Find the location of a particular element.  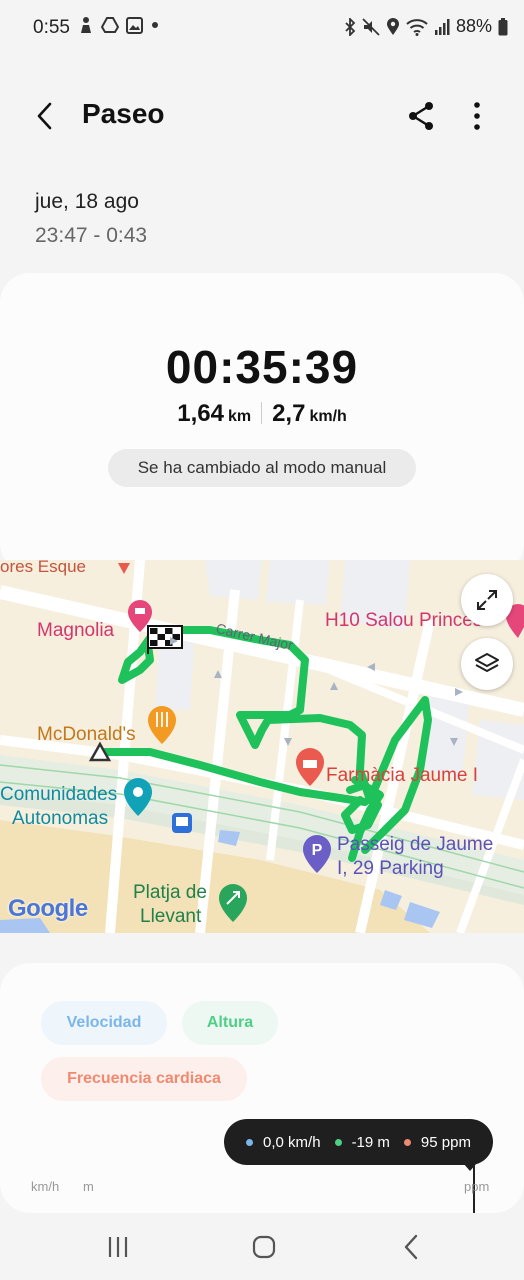

more-vertical-icon is located at coordinates (477, 116).